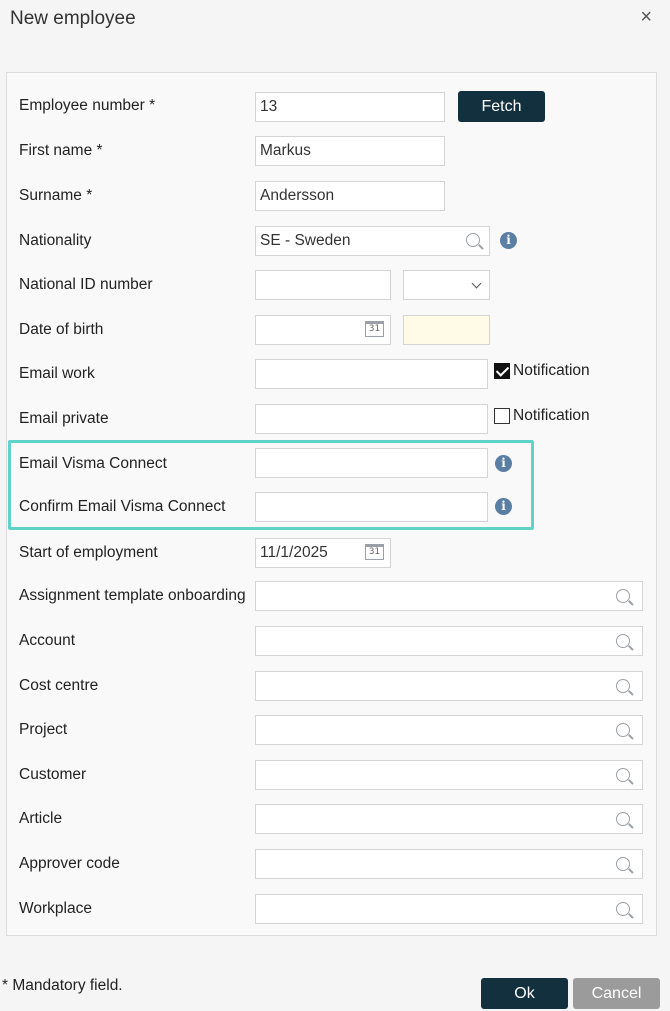  Describe the element at coordinates (323, 285) in the screenshot. I see `national-id-input` at that location.